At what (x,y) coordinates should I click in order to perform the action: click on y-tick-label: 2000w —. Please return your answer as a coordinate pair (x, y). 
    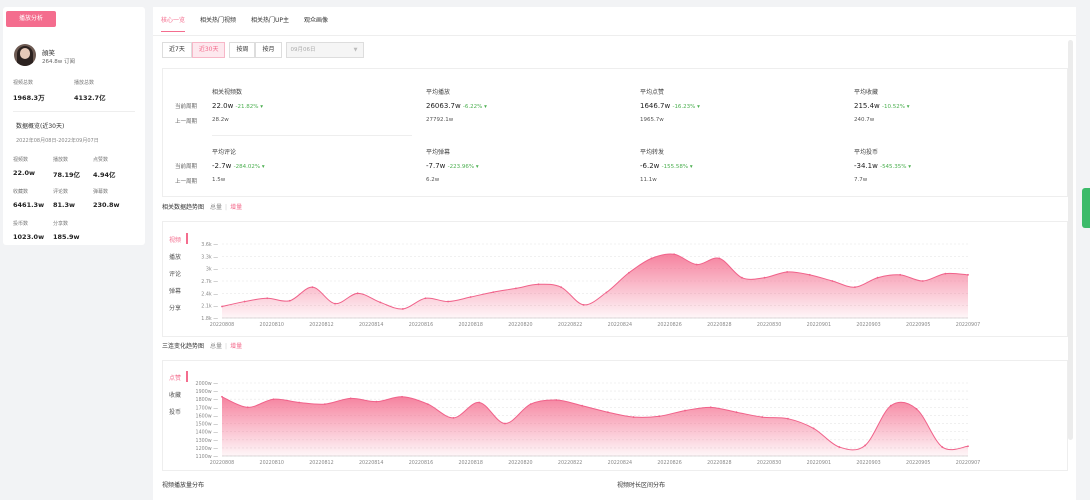
    Looking at the image, I should click on (207, 384).